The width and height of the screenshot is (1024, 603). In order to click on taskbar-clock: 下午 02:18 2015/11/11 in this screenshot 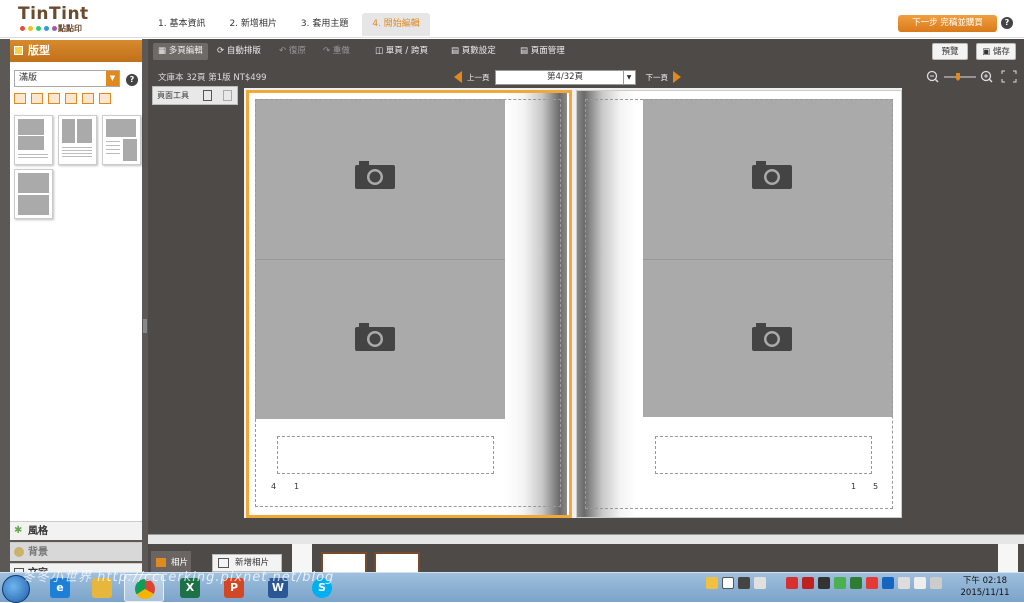, I will do `click(985, 587)`.